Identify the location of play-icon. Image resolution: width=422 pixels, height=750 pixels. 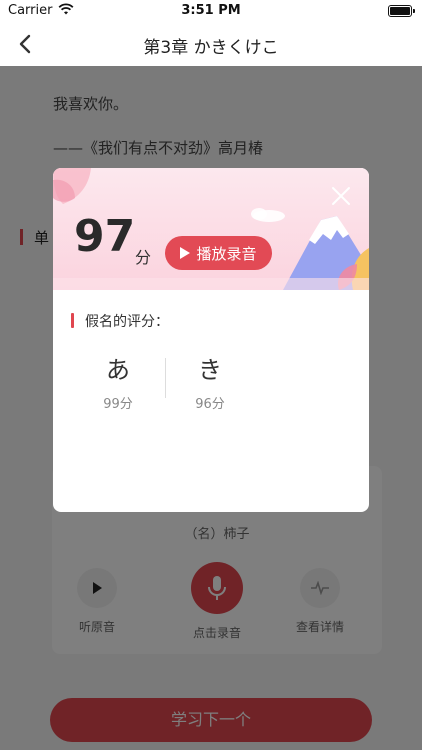
(185, 253).